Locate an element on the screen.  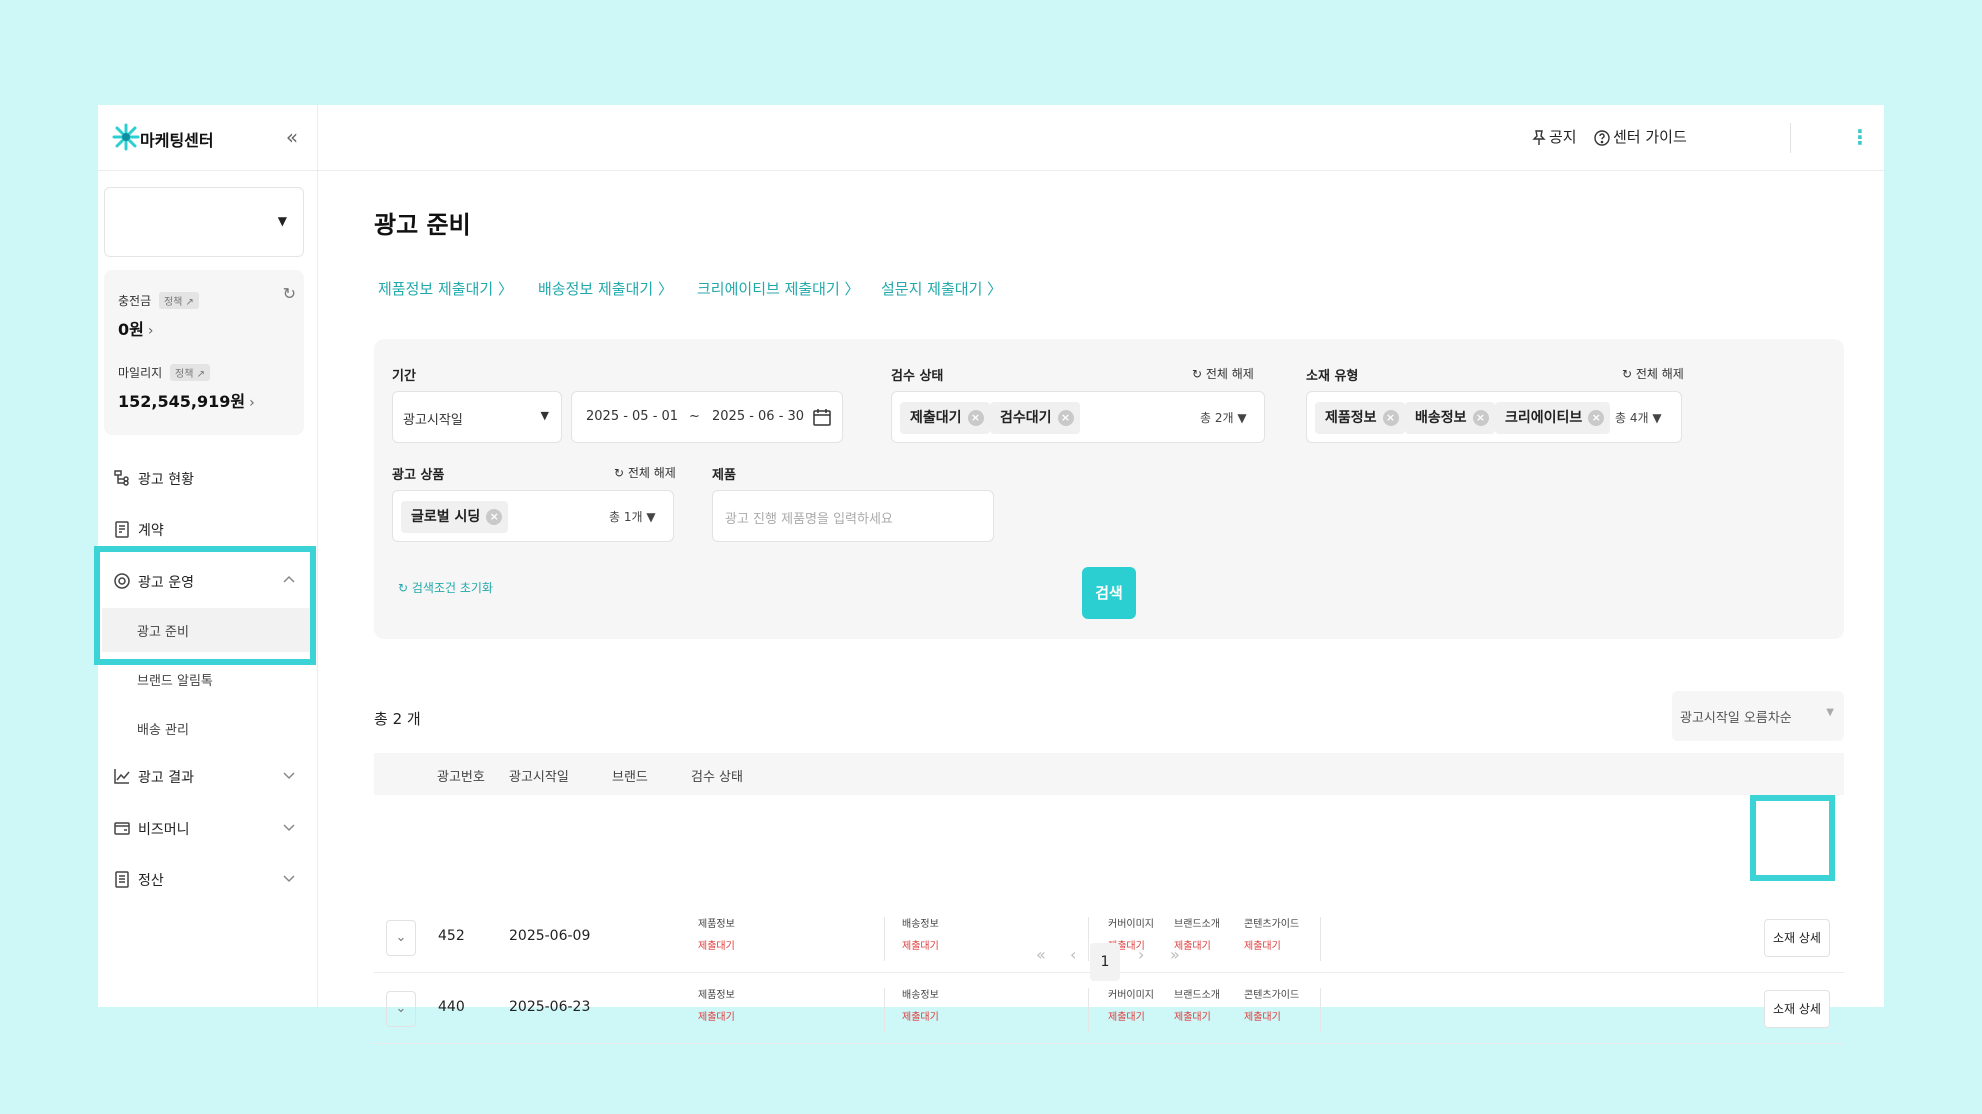
step-delivery-info: 배송정보 제출대기 〉 is located at coordinates (605, 288).